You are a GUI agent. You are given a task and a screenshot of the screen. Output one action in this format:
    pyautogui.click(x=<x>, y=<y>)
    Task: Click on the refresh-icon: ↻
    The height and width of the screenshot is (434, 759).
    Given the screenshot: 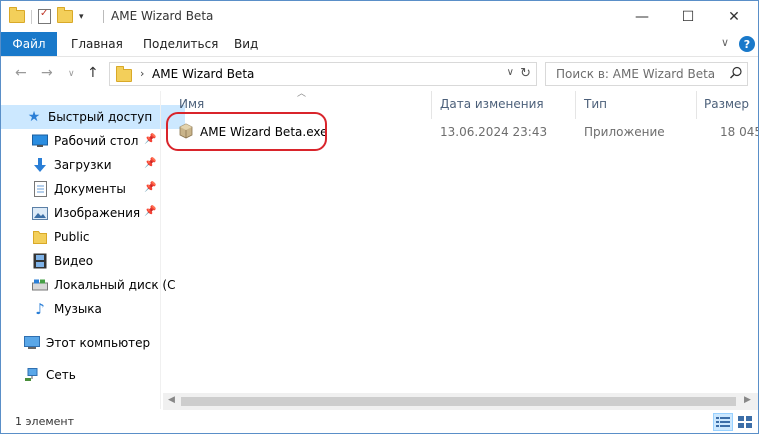 What is the action you would take?
    pyautogui.click(x=525, y=73)
    